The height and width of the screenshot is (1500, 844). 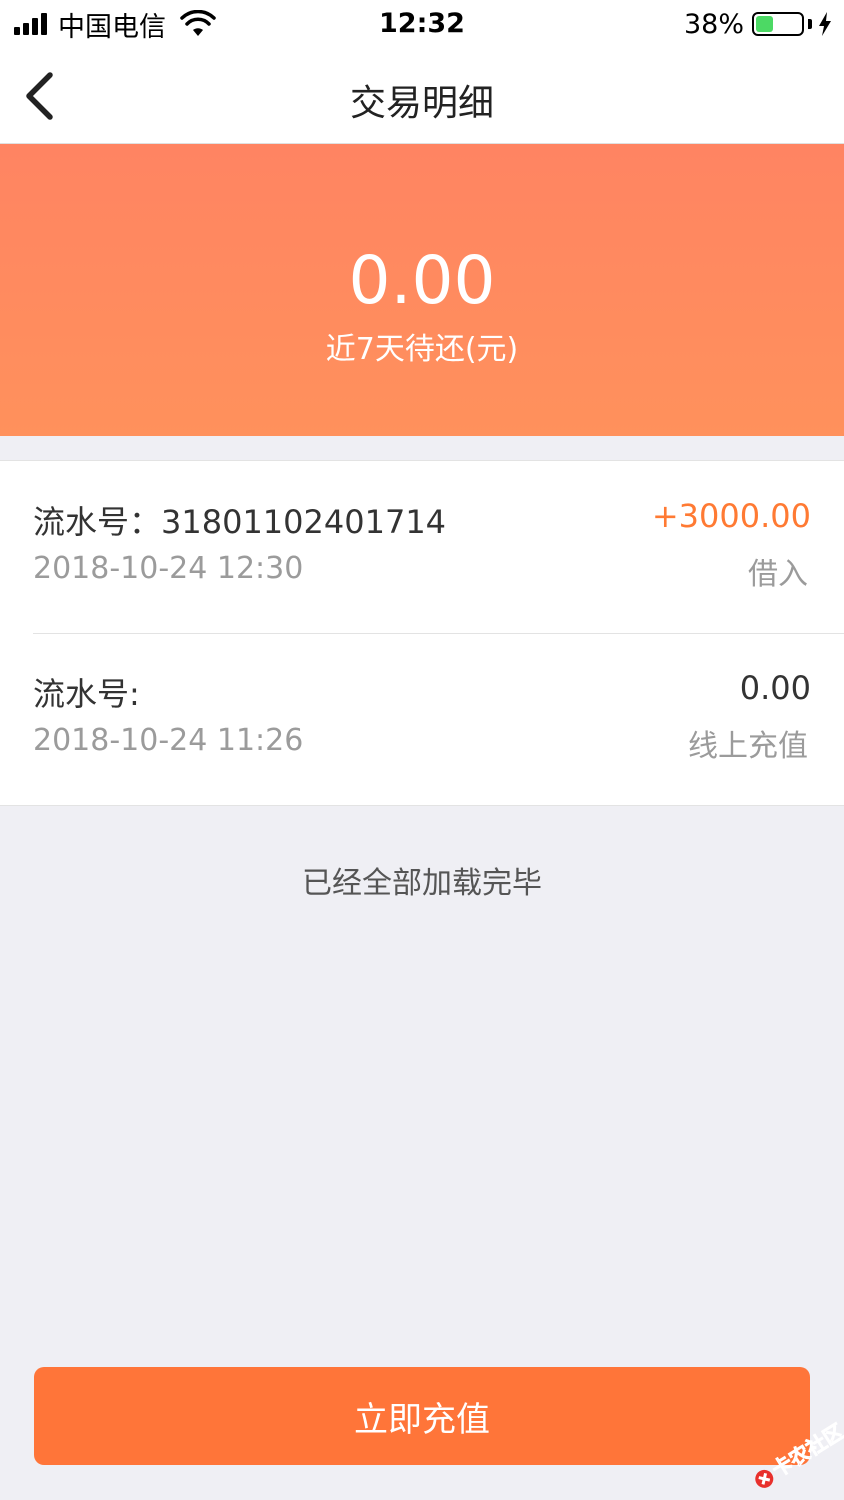 What do you see at coordinates (168, 568) in the screenshot?
I see `transaction-time: 2018-10-24 12:30` at bounding box center [168, 568].